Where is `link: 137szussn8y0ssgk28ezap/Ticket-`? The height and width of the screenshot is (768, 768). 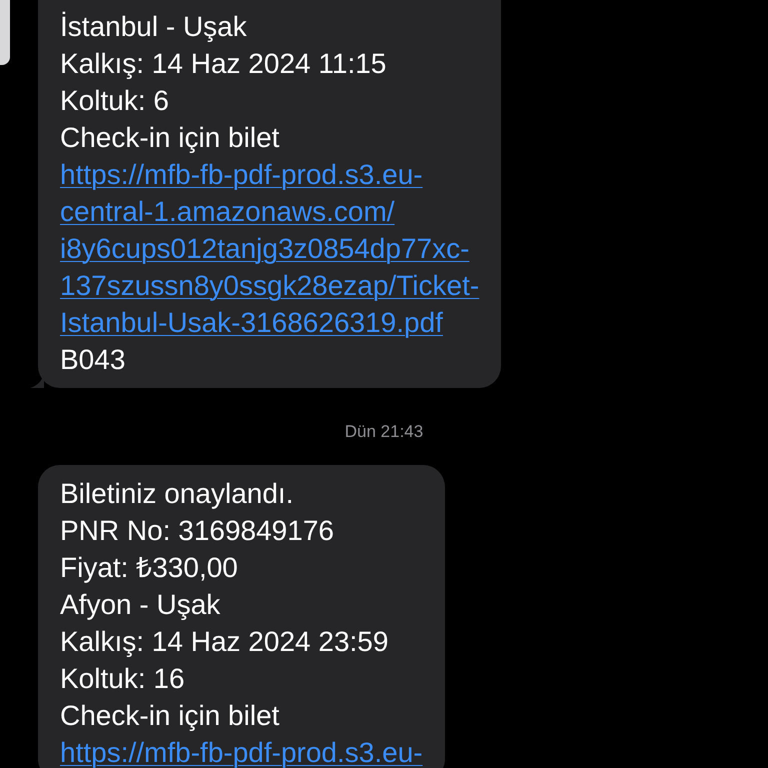 link: 137szussn8y0ssgk28ezap/Ticket- is located at coordinates (270, 285).